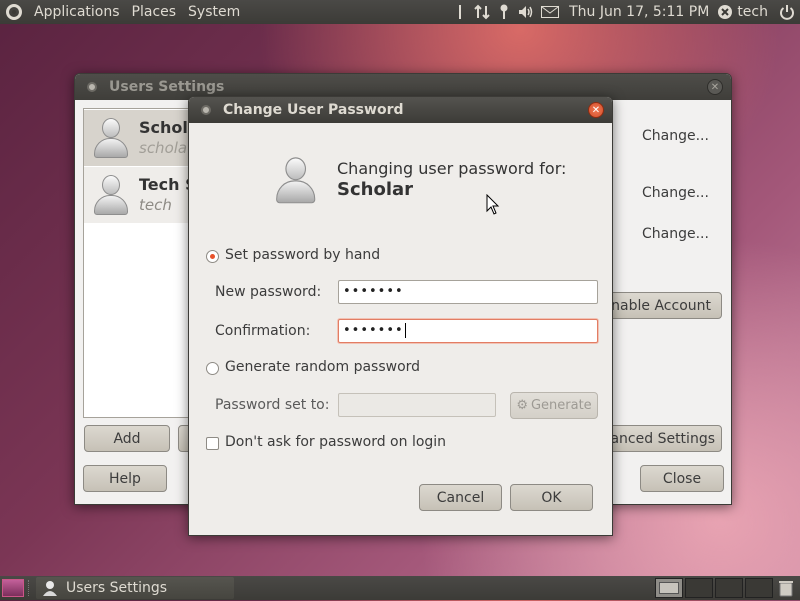 The image size is (800, 601). What do you see at coordinates (375, 189) in the screenshot?
I see `header-user: Scholar` at bounding box center [375, 189].